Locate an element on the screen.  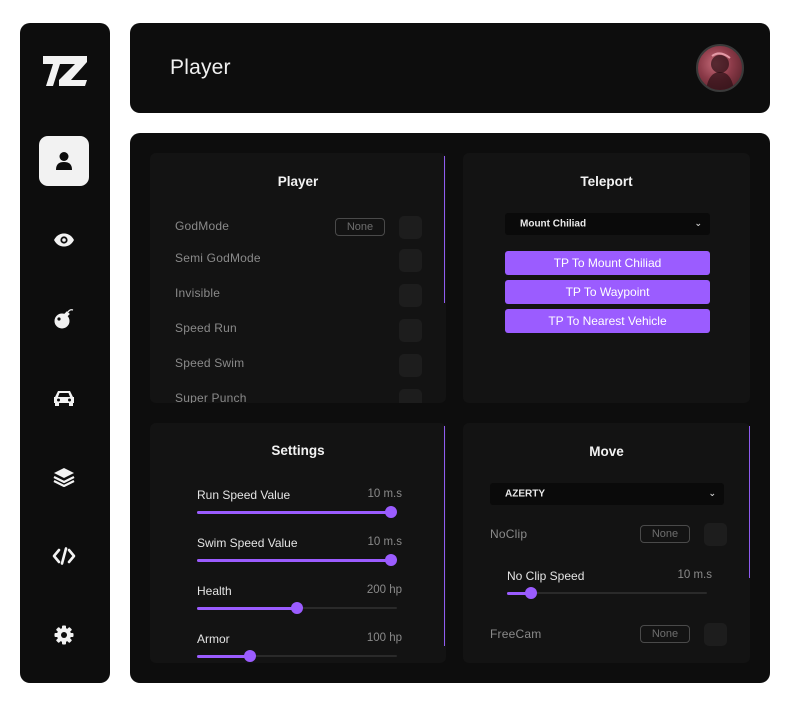
keyboard-layout-value: AZERTY is located at coordinates (525, 494).